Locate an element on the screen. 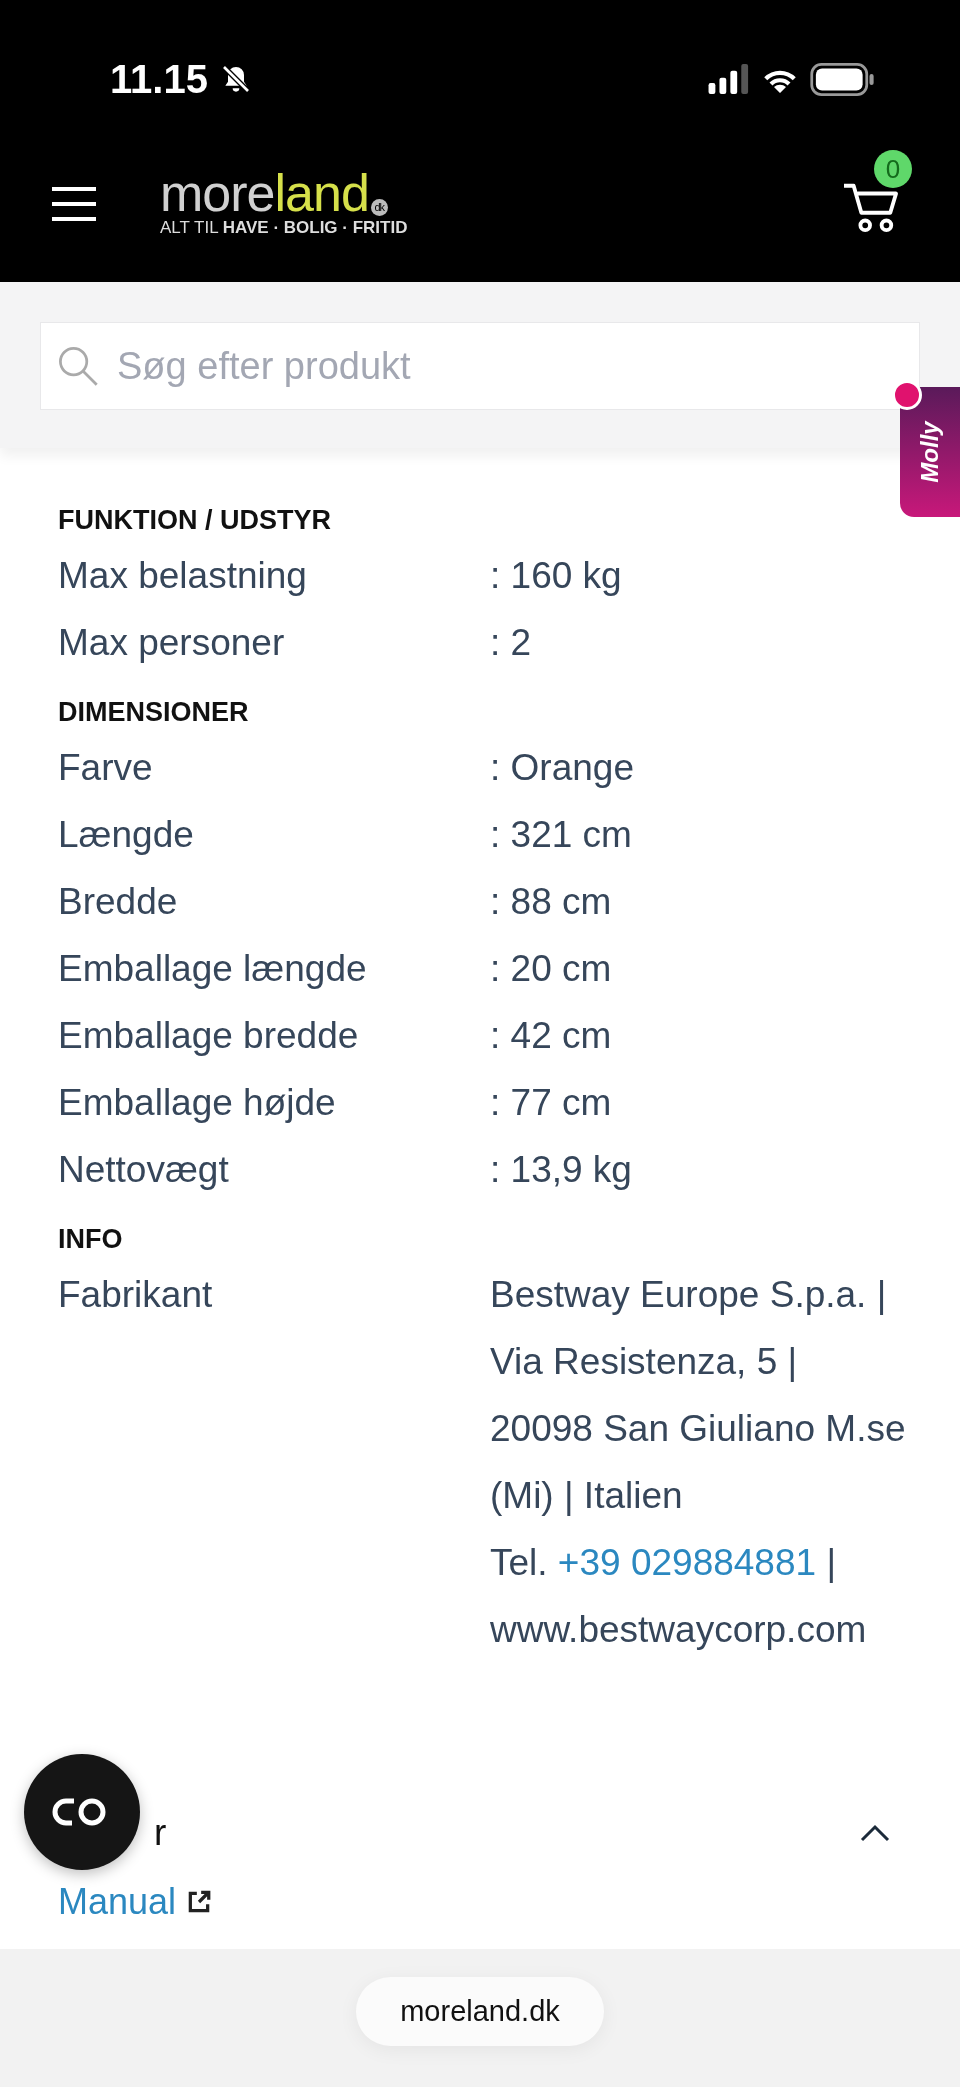 This screenshot has height=2087, width=960. spec-label: Farve is located at coordinates (106, 768).